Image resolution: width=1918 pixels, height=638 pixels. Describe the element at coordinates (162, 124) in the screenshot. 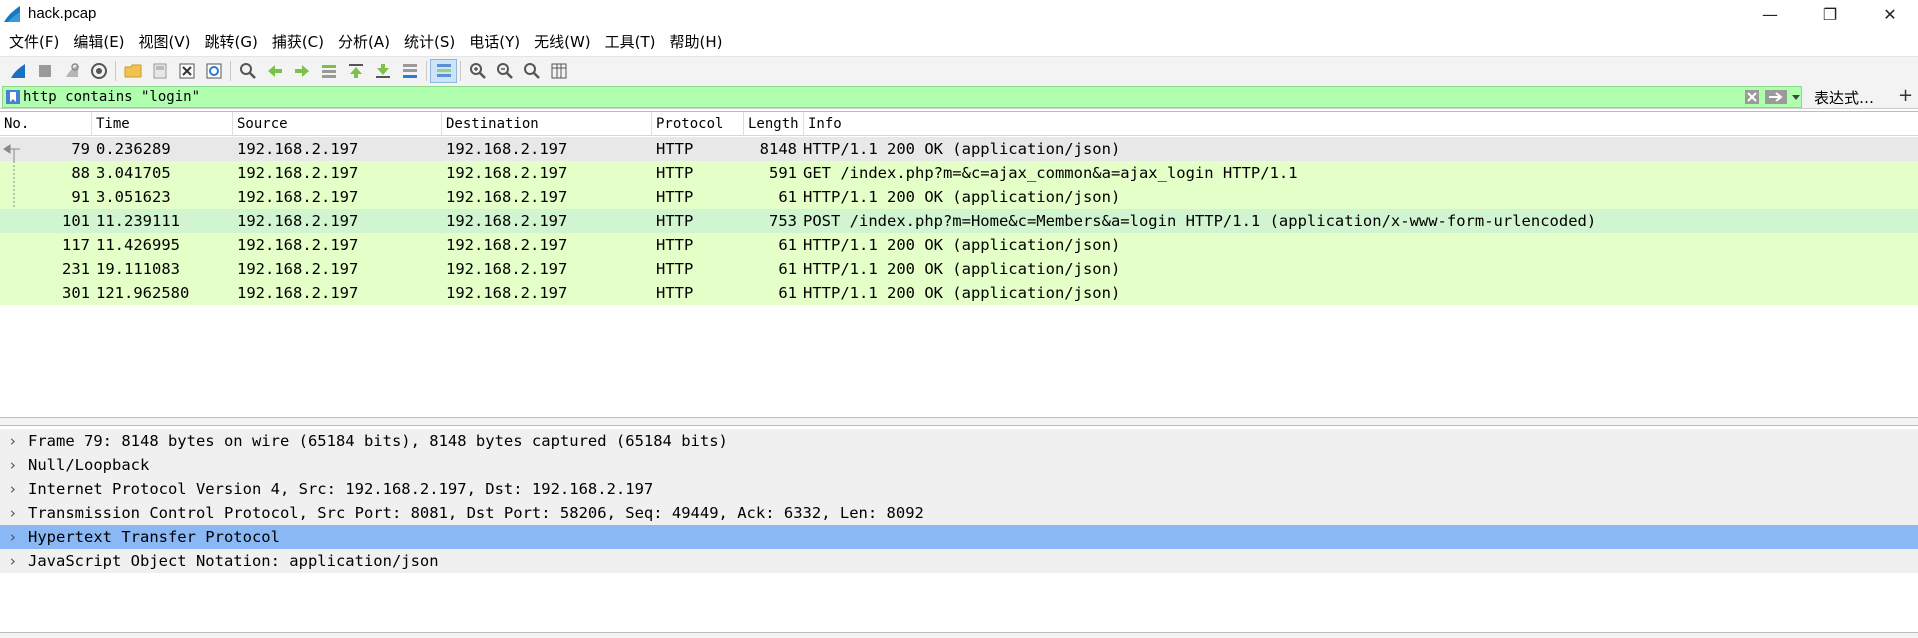

I see `column-header-time: Time` at that location.